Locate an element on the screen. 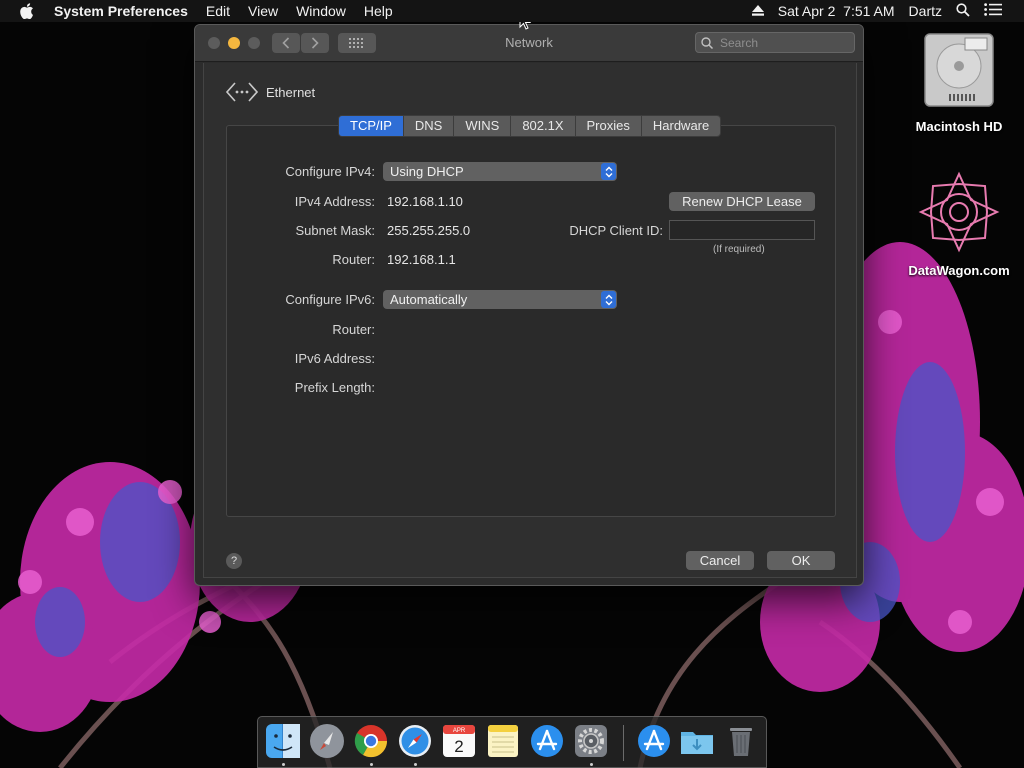  grid-icon is located at coordinates (356, 43).